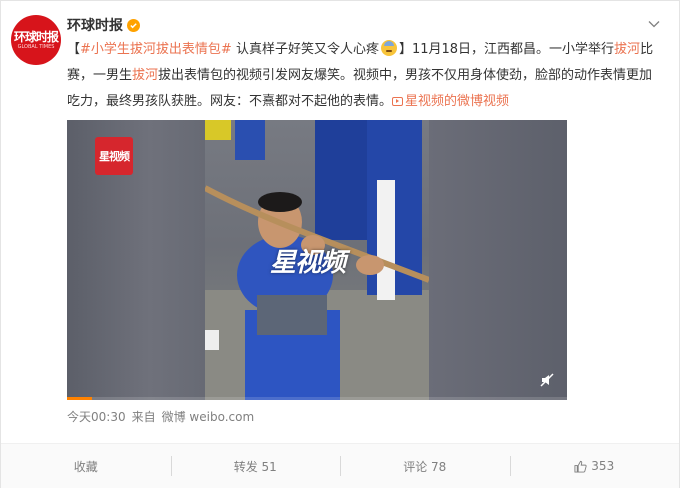  Describe the element at coordinates (133, 25) in the screenshot. I see `verified-icon` at that location.